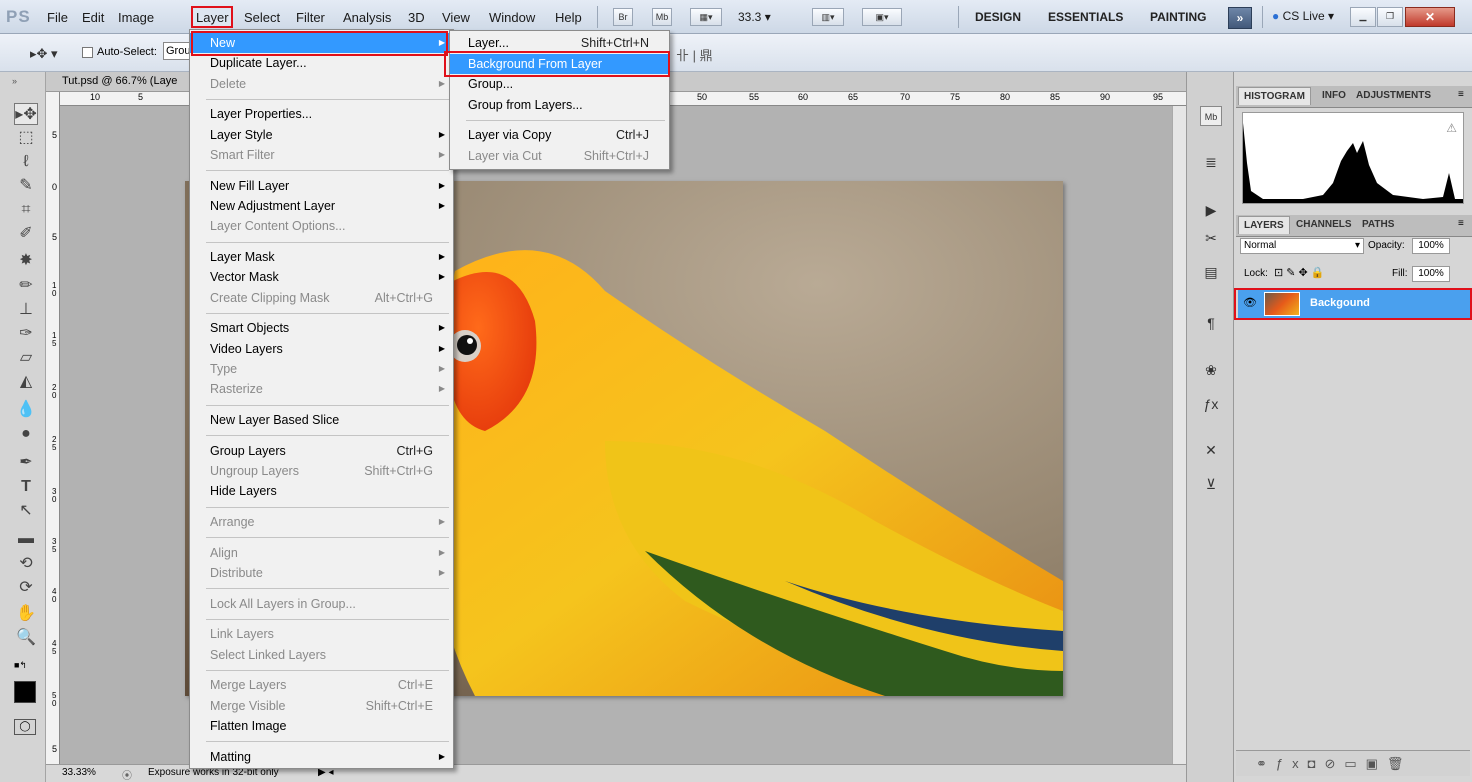 Image resolution: width=1472 pixels, height=782 pixels. I want to click on crop-tool-icon: ⌗, so click(26, 210).